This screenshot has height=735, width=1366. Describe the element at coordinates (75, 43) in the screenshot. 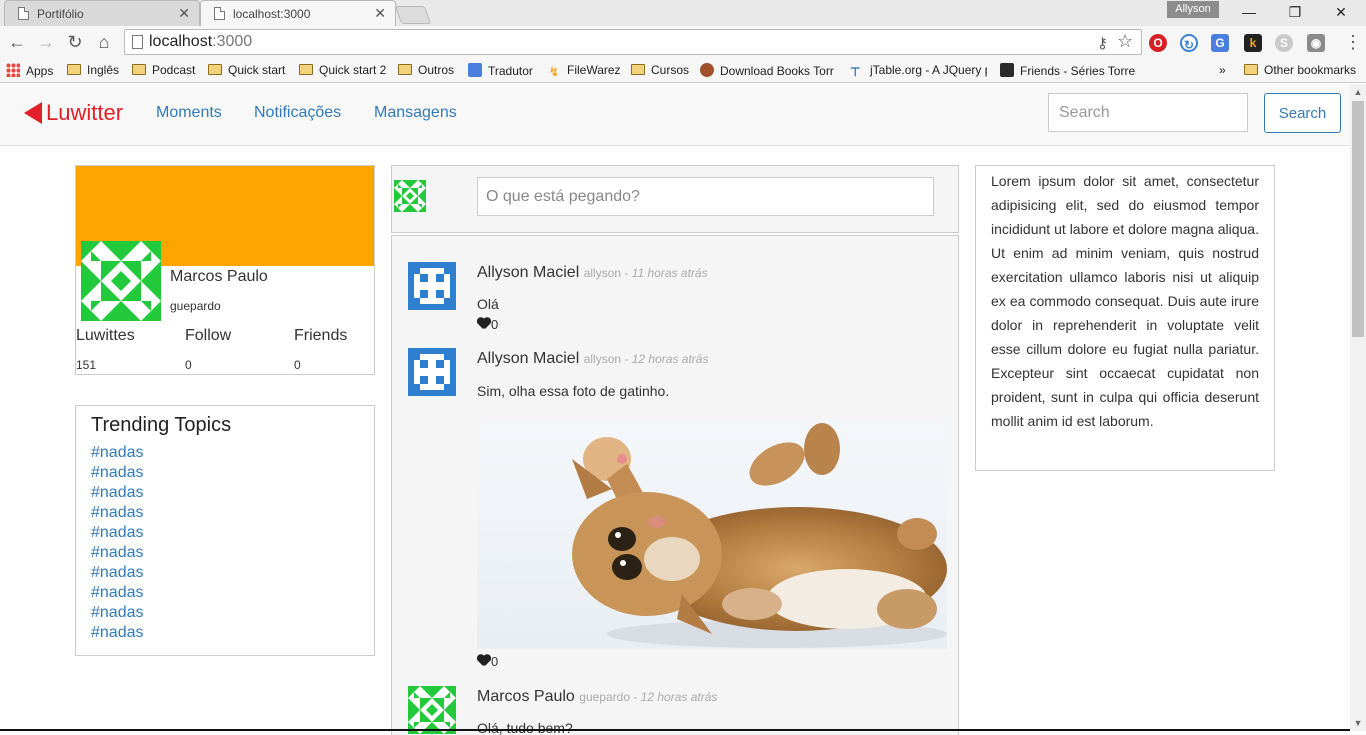

I see `reload-icon: ↻` at that location.